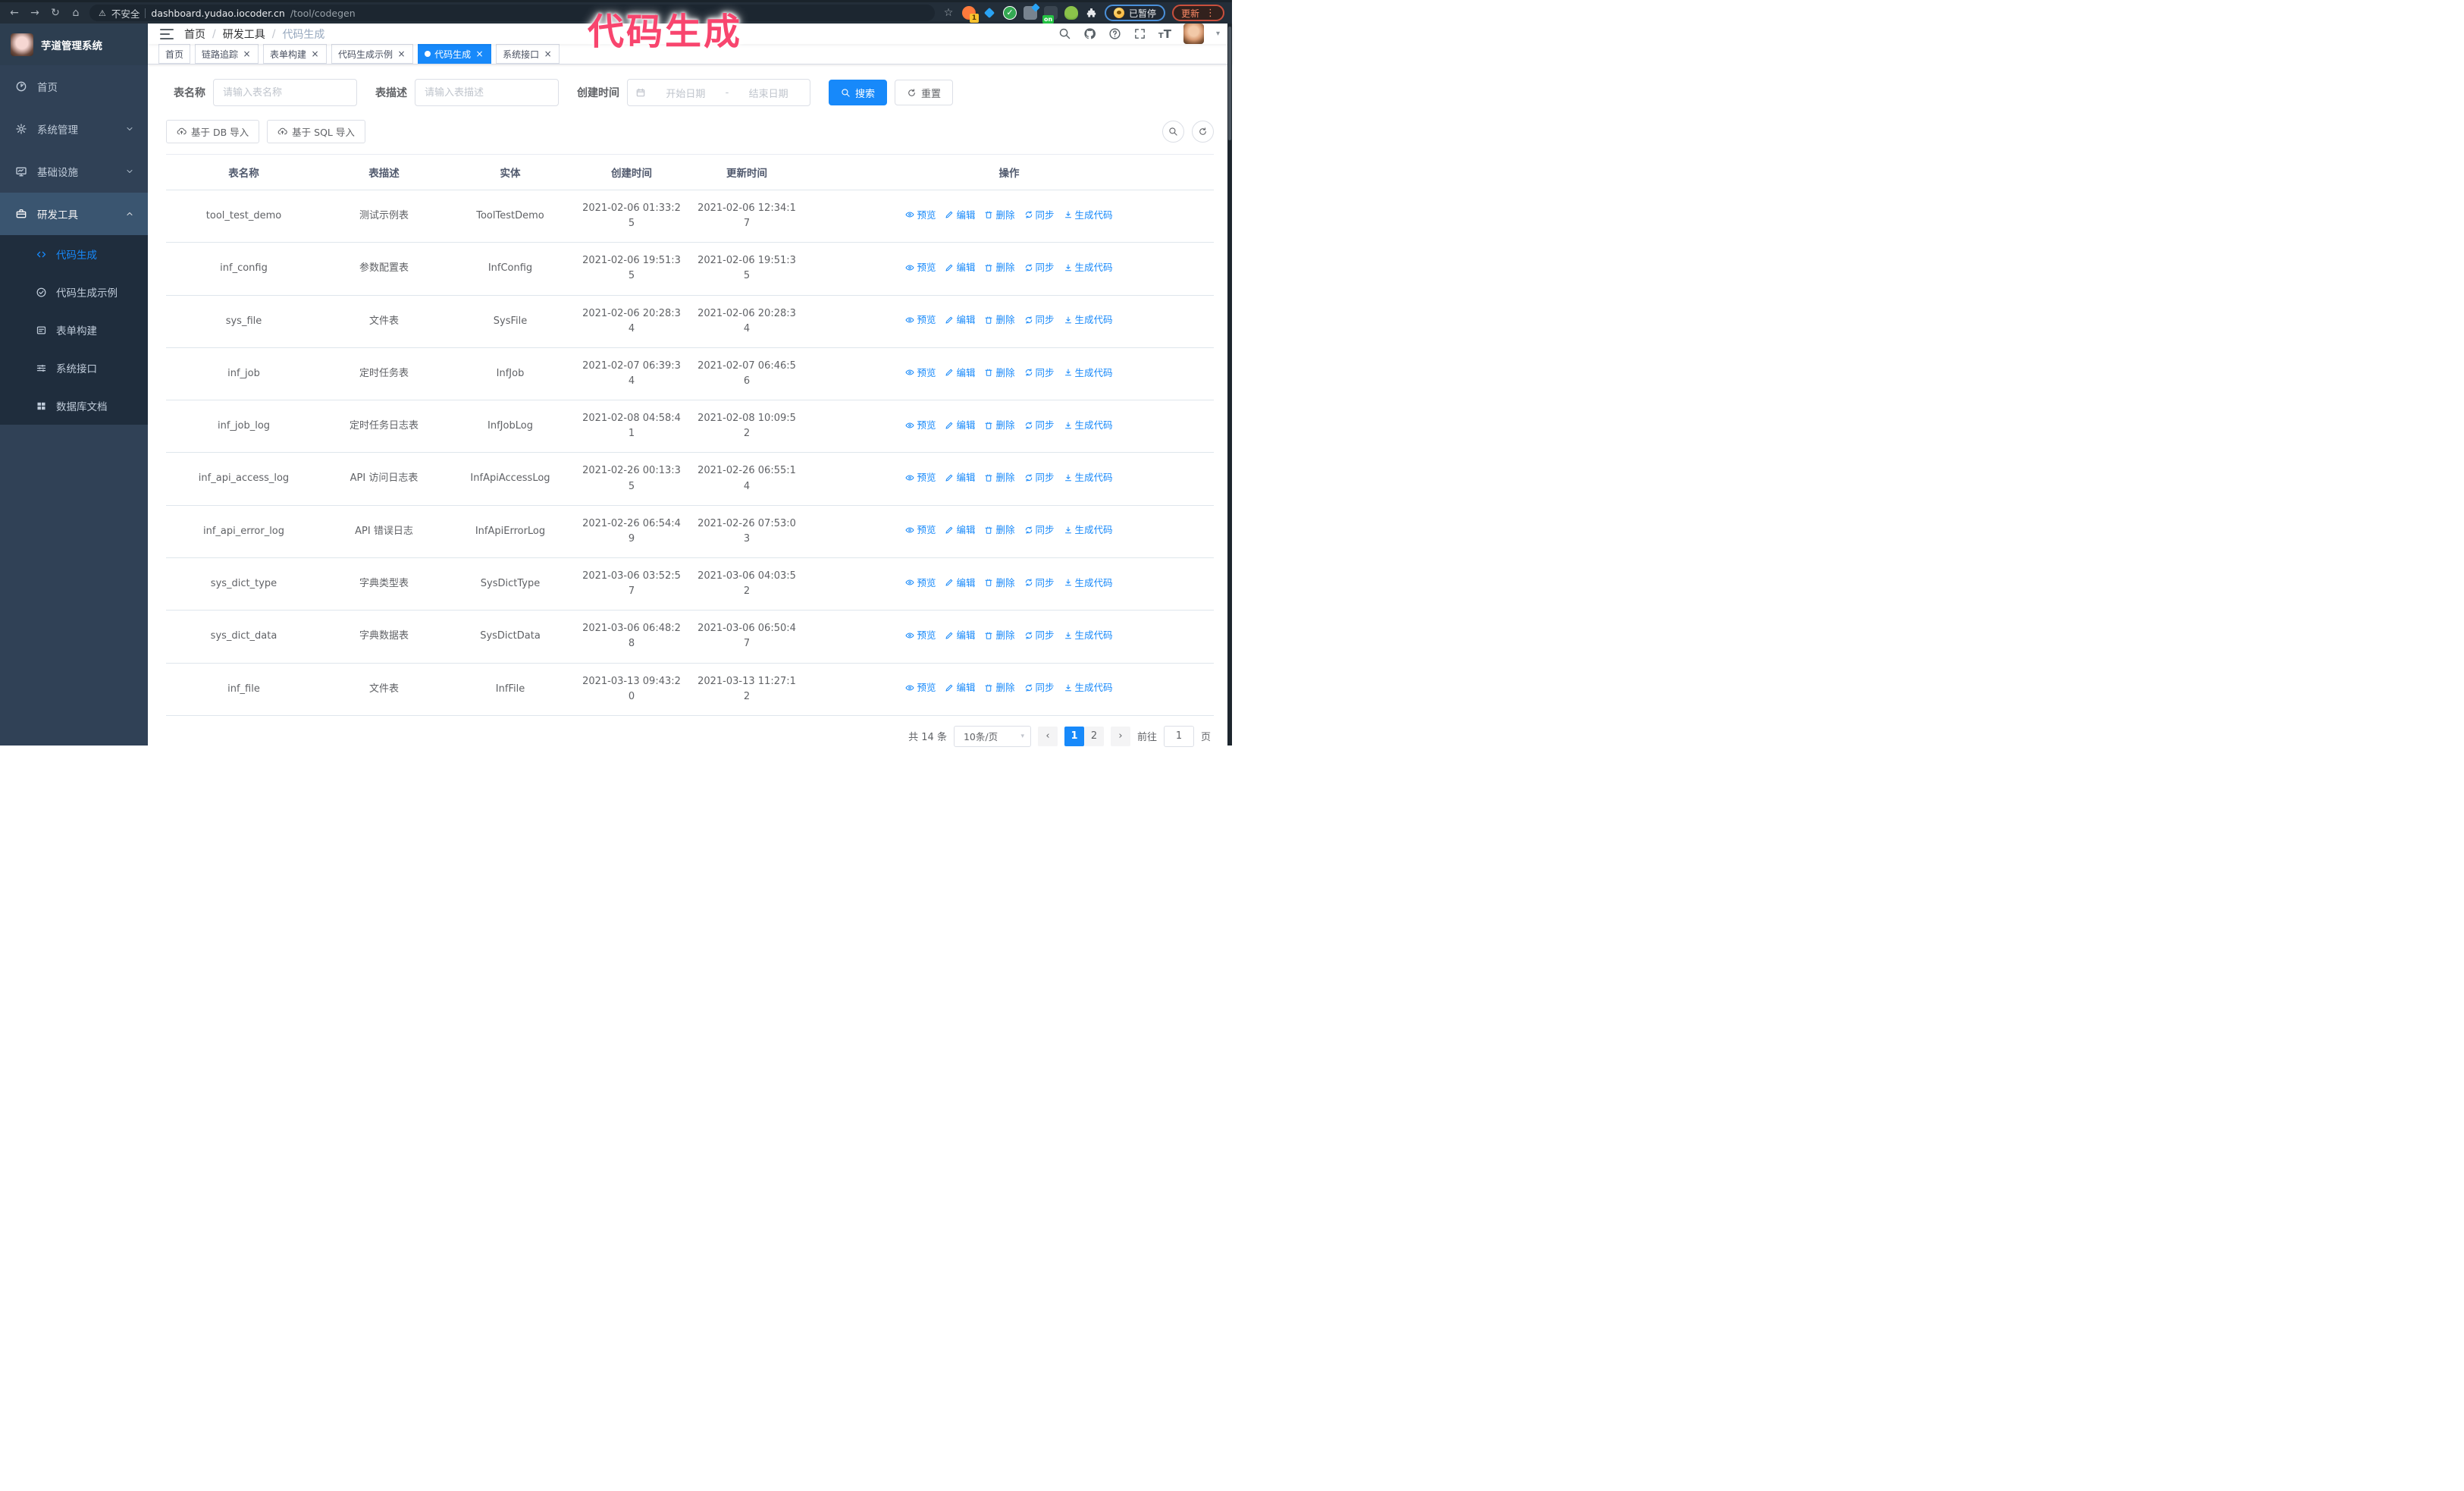  Describe the element at coordinates (858, 92) in the screenshot. I see `search-button: 搜索` at that location.